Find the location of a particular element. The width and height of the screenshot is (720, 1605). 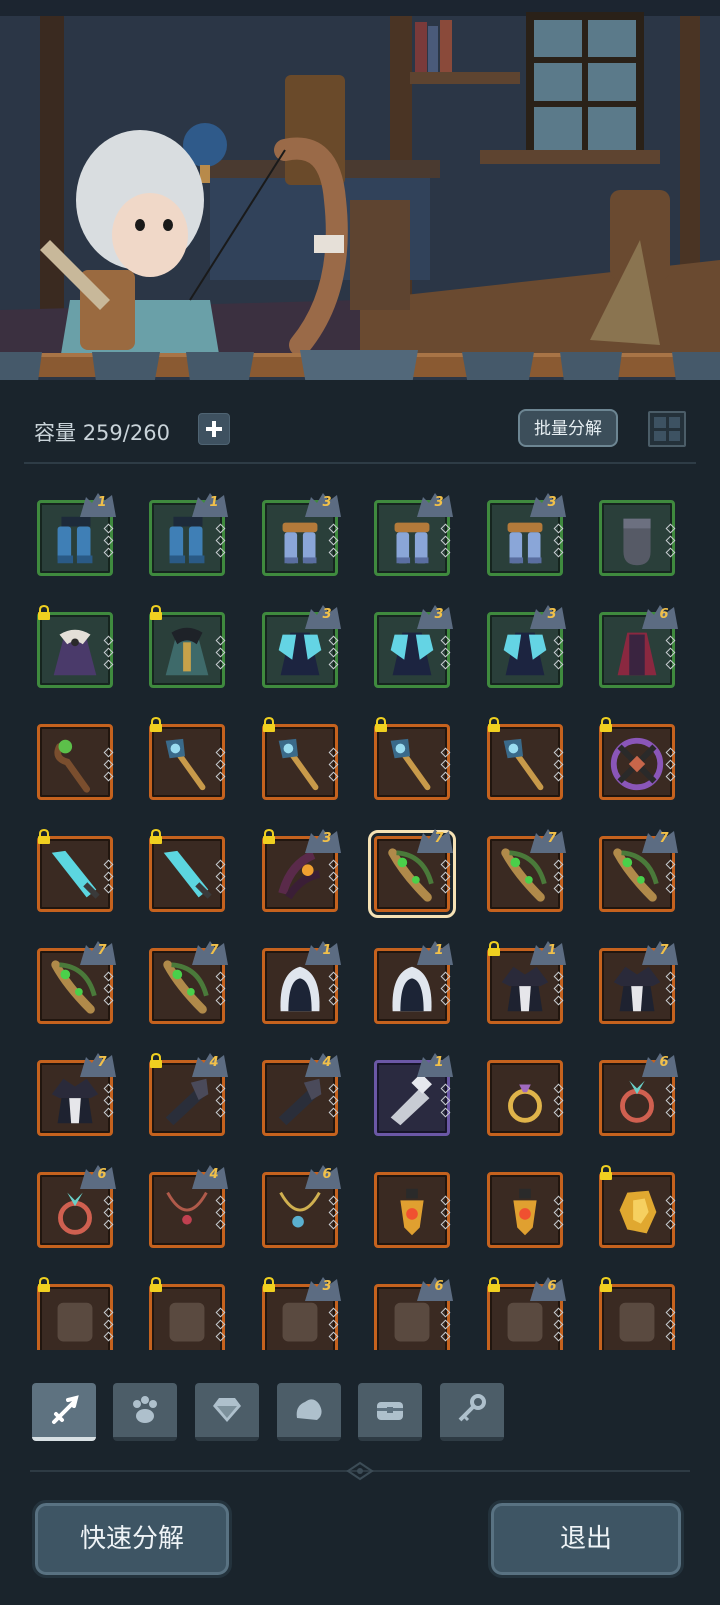

grid-view-toggle is located at coordinates (667, 429).